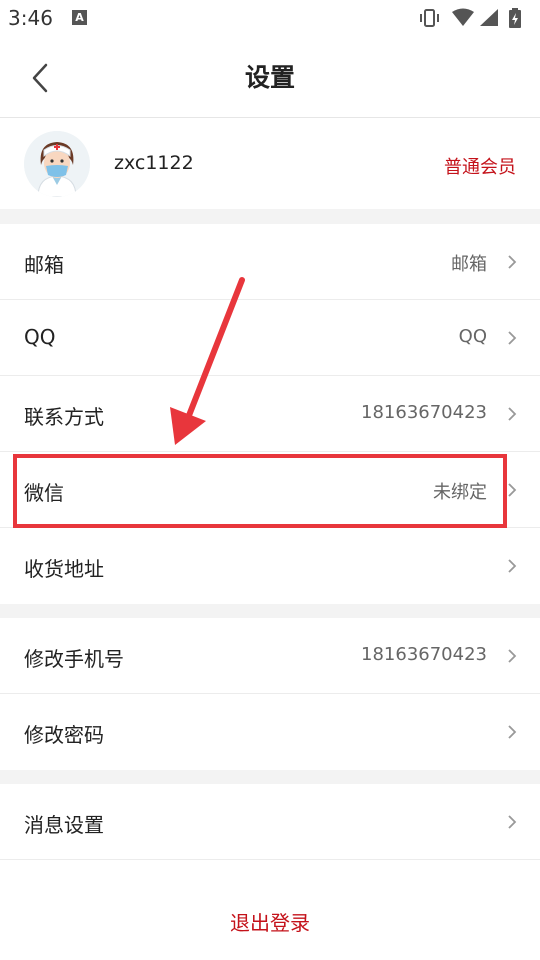  I want to click on row-label: 修改密码, so click(64, 735).